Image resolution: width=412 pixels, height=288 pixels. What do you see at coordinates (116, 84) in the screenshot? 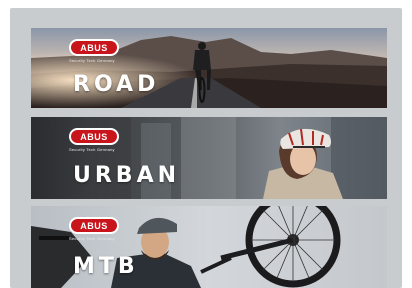
I see `panel-title-road: ROAD` at bounding box center [116, 84].